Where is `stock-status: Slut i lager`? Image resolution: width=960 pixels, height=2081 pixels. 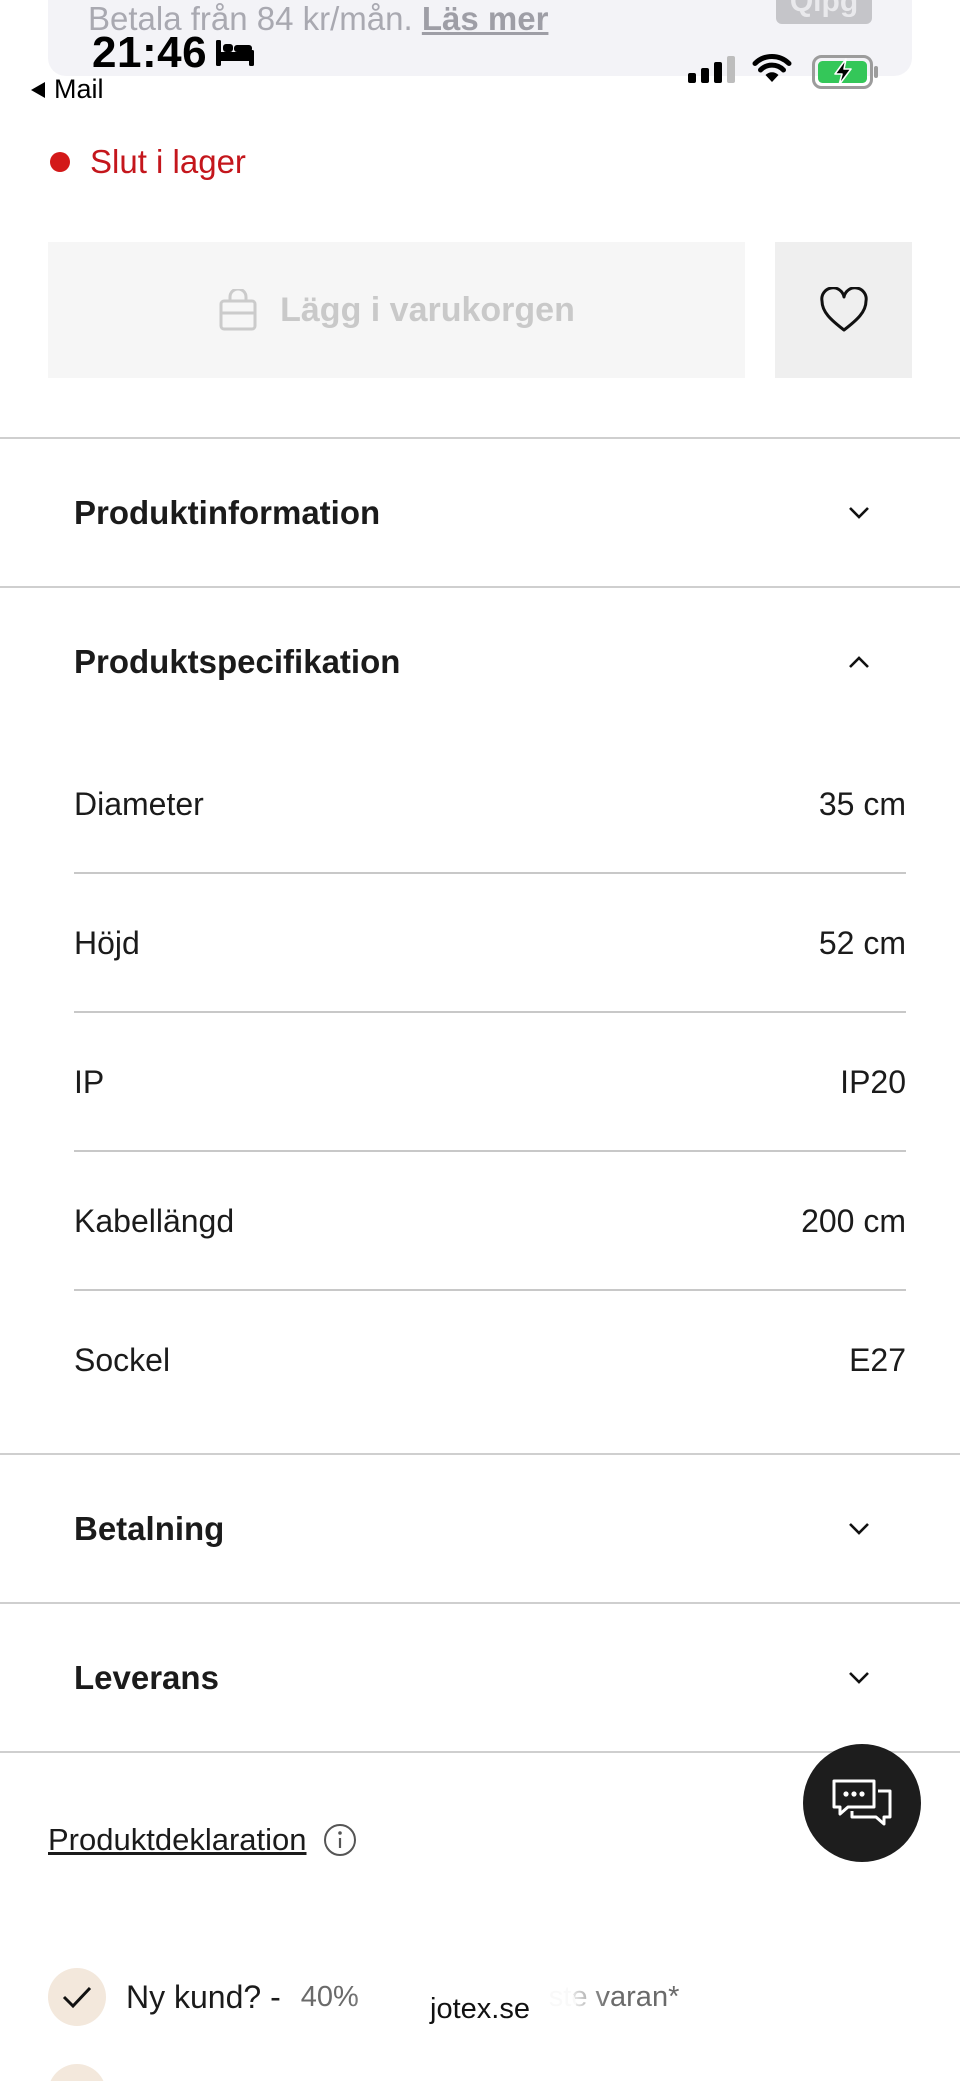 stock-status: Slut i lager is located at coordinates (148, 162).